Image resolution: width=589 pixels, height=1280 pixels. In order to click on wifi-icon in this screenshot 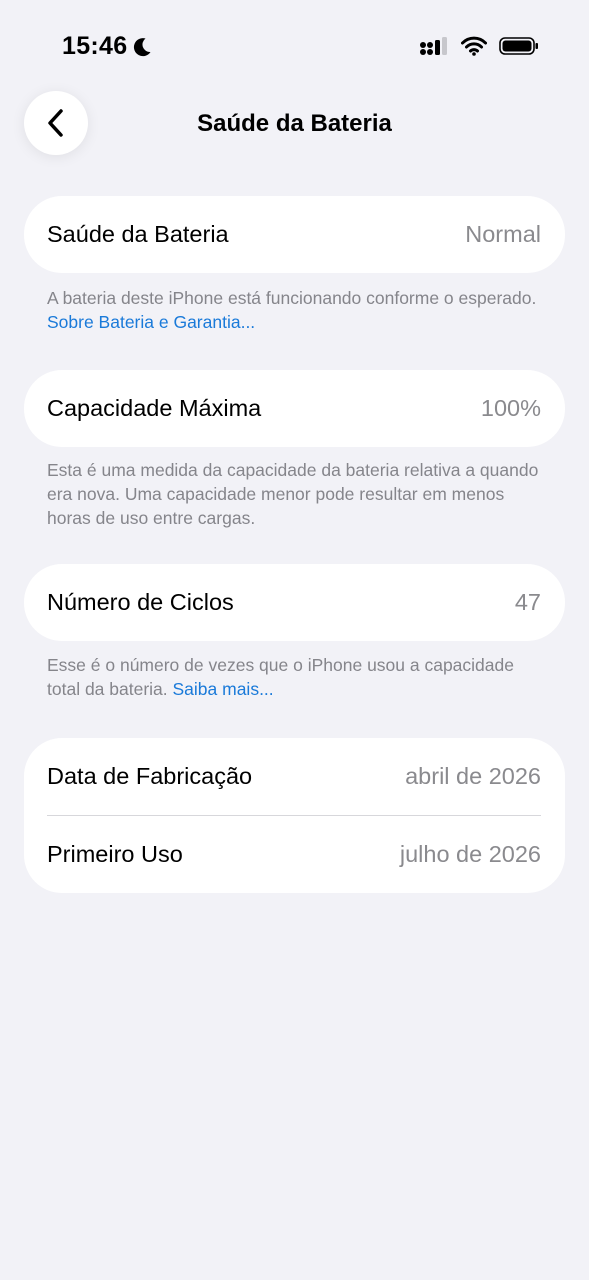, I will do `click(474, 46)`.